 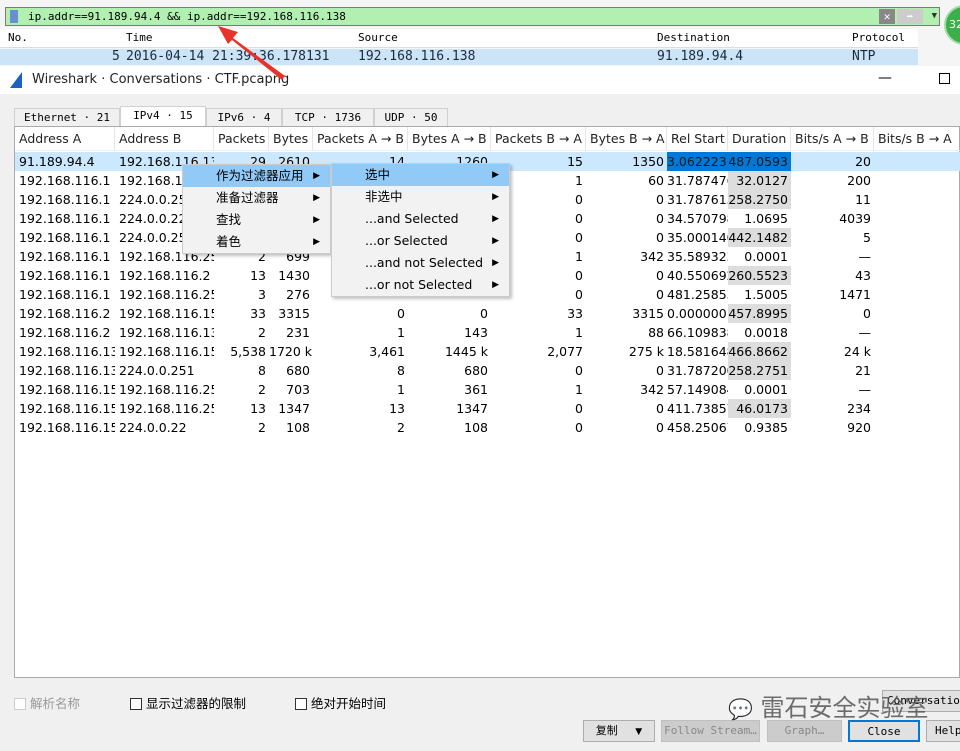 What do you see at coordinates (256, 242) in the screenshot?
I see `menu-item: 着色 ▶` at bounding box center [256, 242].